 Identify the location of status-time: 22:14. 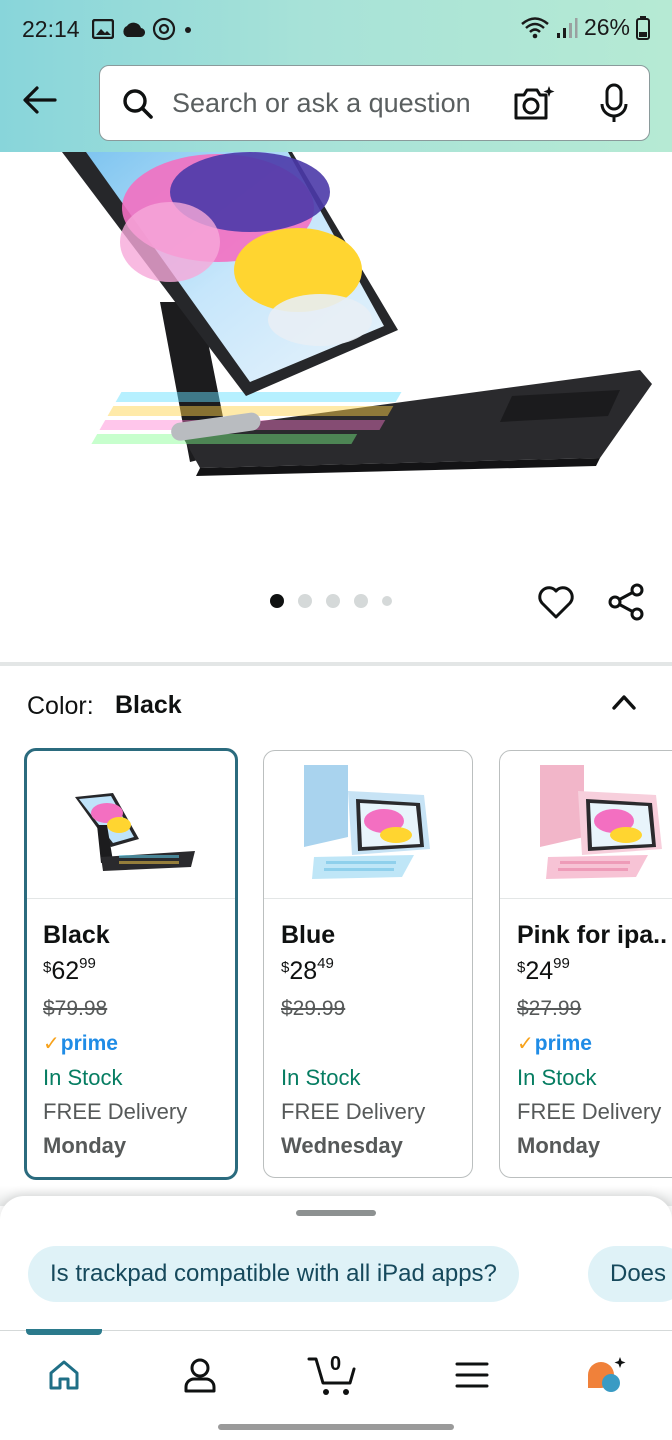
(51, 29).